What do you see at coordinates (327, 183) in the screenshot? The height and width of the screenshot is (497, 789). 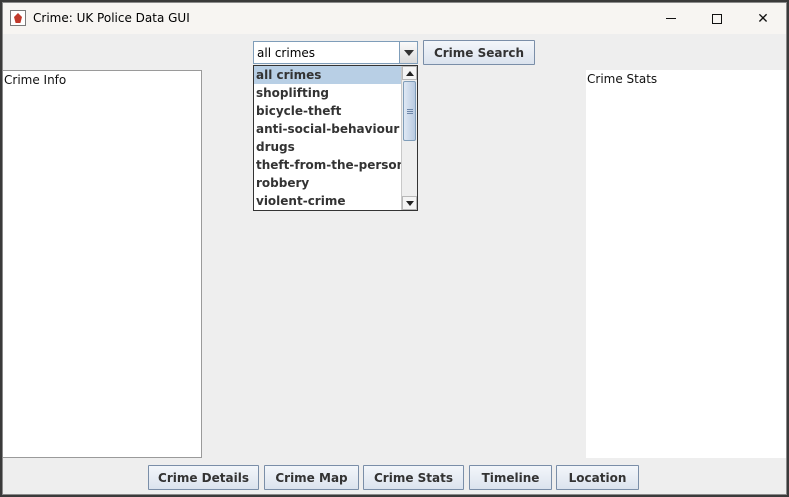 I see `dropdown-option-robbery: robbery` at bounding box center [327, 183].